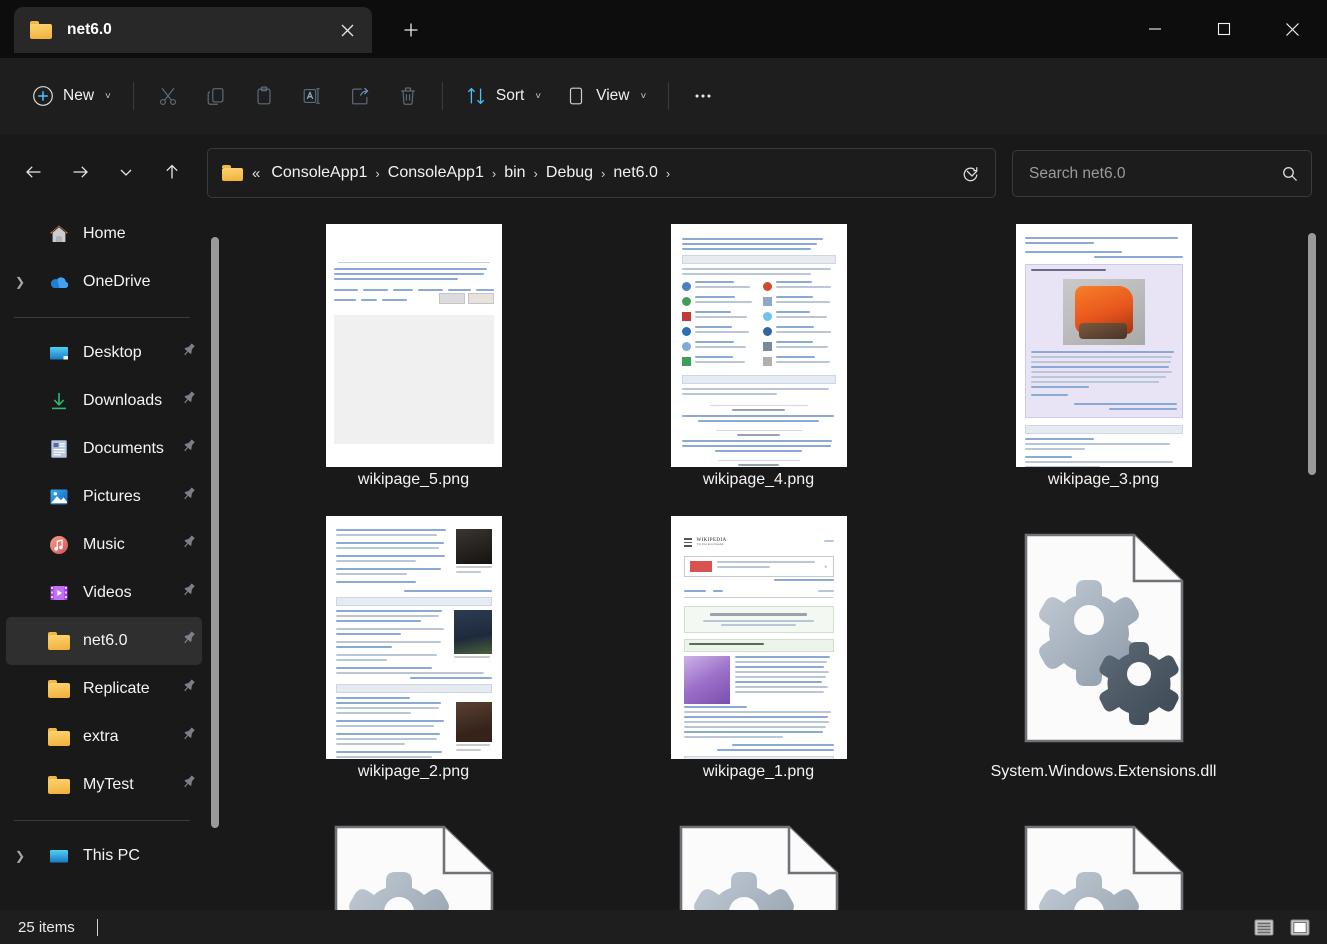  What do you see at coordinates (413, 479) in the screenshot?
I see `file-name: wikipage_5.png` at bounding box center [413, 479].